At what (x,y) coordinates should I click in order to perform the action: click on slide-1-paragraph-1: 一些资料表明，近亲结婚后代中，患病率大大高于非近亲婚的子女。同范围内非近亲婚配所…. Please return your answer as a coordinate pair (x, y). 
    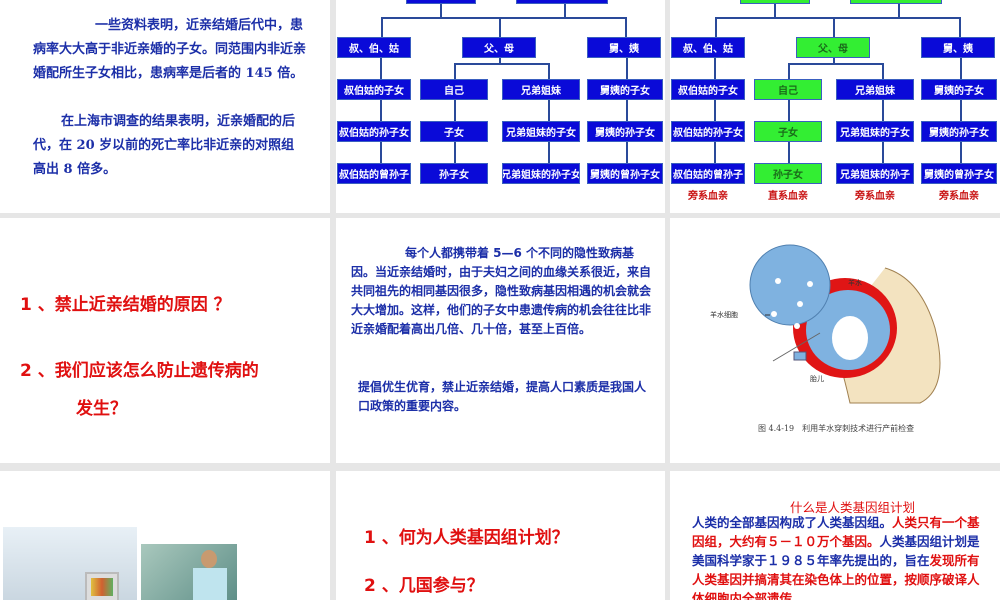
    Looking at the image, I should click on (170, 49).